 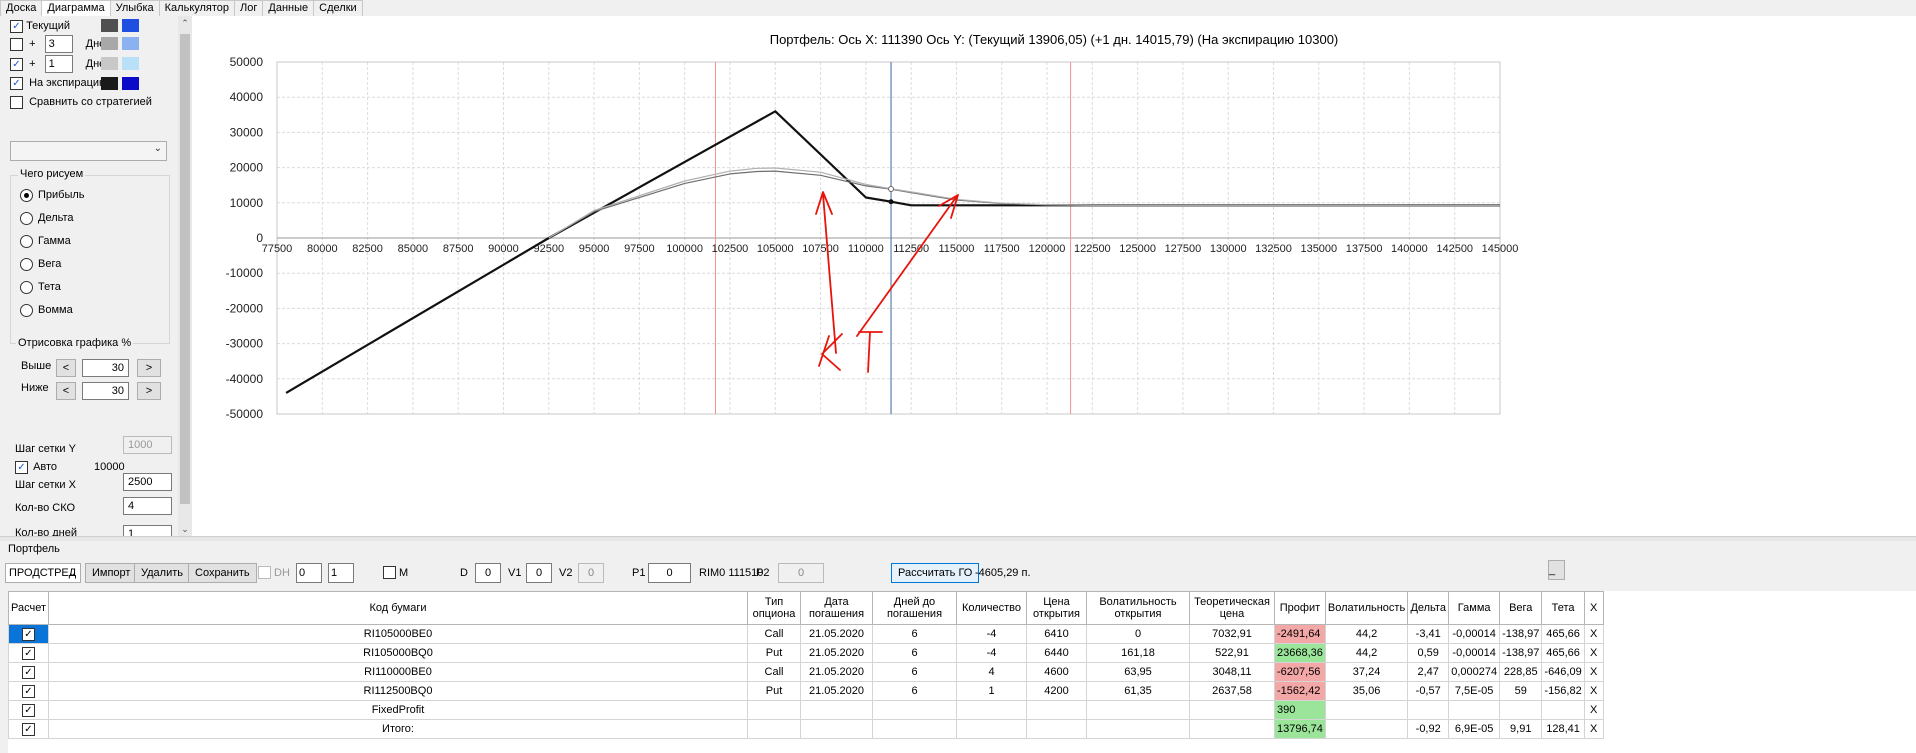 What do you see at coordinates (76, 8) in the screenshot?
I see `tab-1: Диаграмма` at bounding box center [76, 8].